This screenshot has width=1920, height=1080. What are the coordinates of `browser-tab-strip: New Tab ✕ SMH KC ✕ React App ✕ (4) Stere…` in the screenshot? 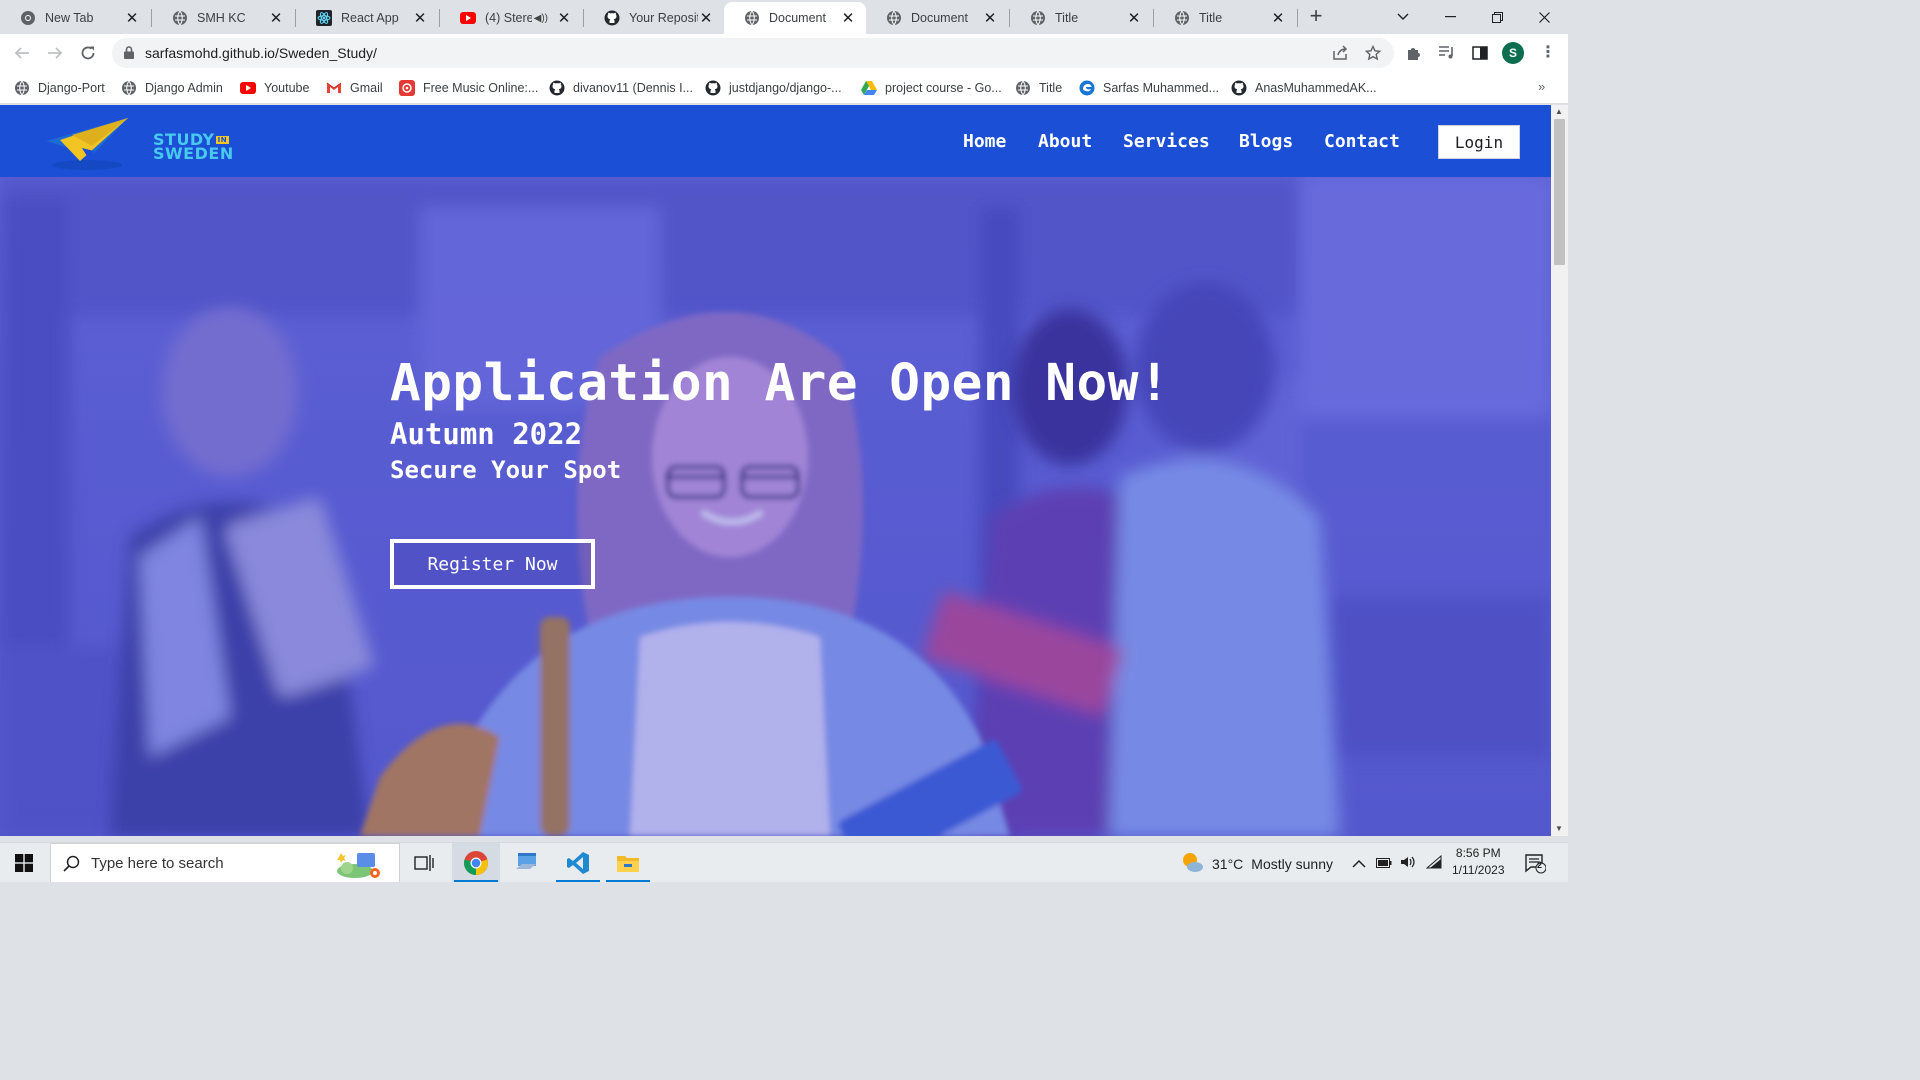 It's located at (784, 17).